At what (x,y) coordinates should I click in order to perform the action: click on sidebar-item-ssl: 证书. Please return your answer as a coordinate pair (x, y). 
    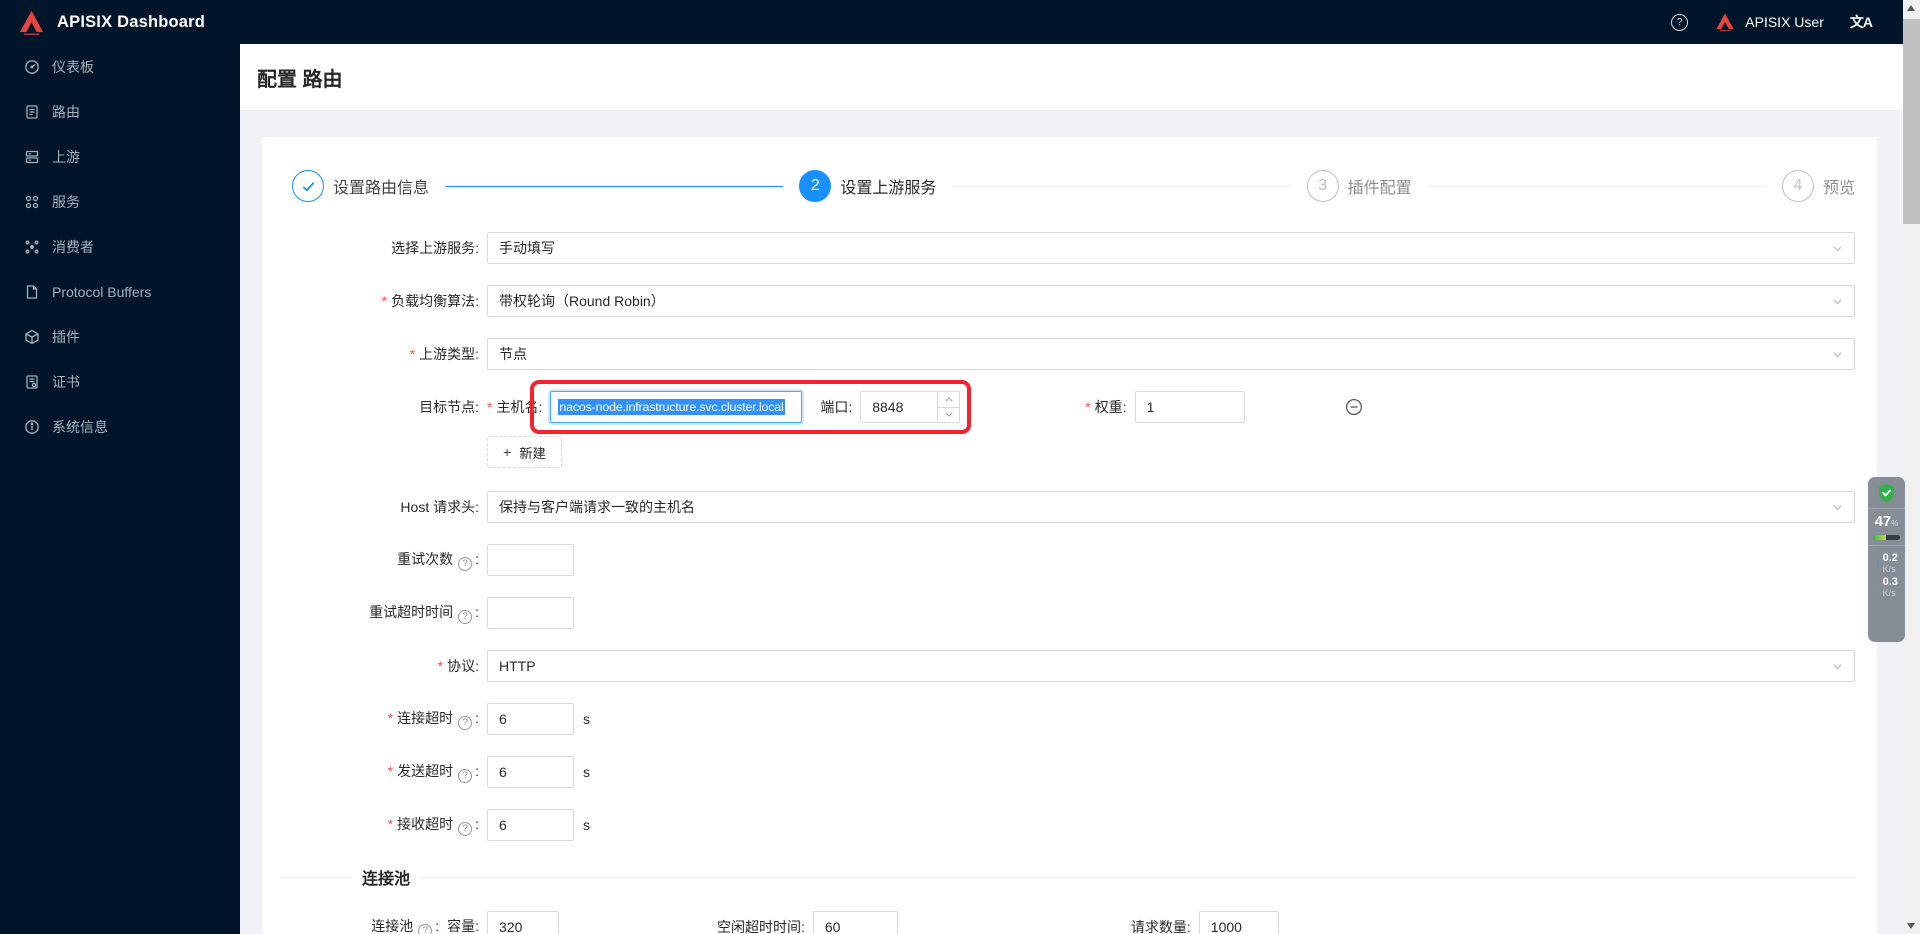
    Looking at the image, I should click on (120, 381).